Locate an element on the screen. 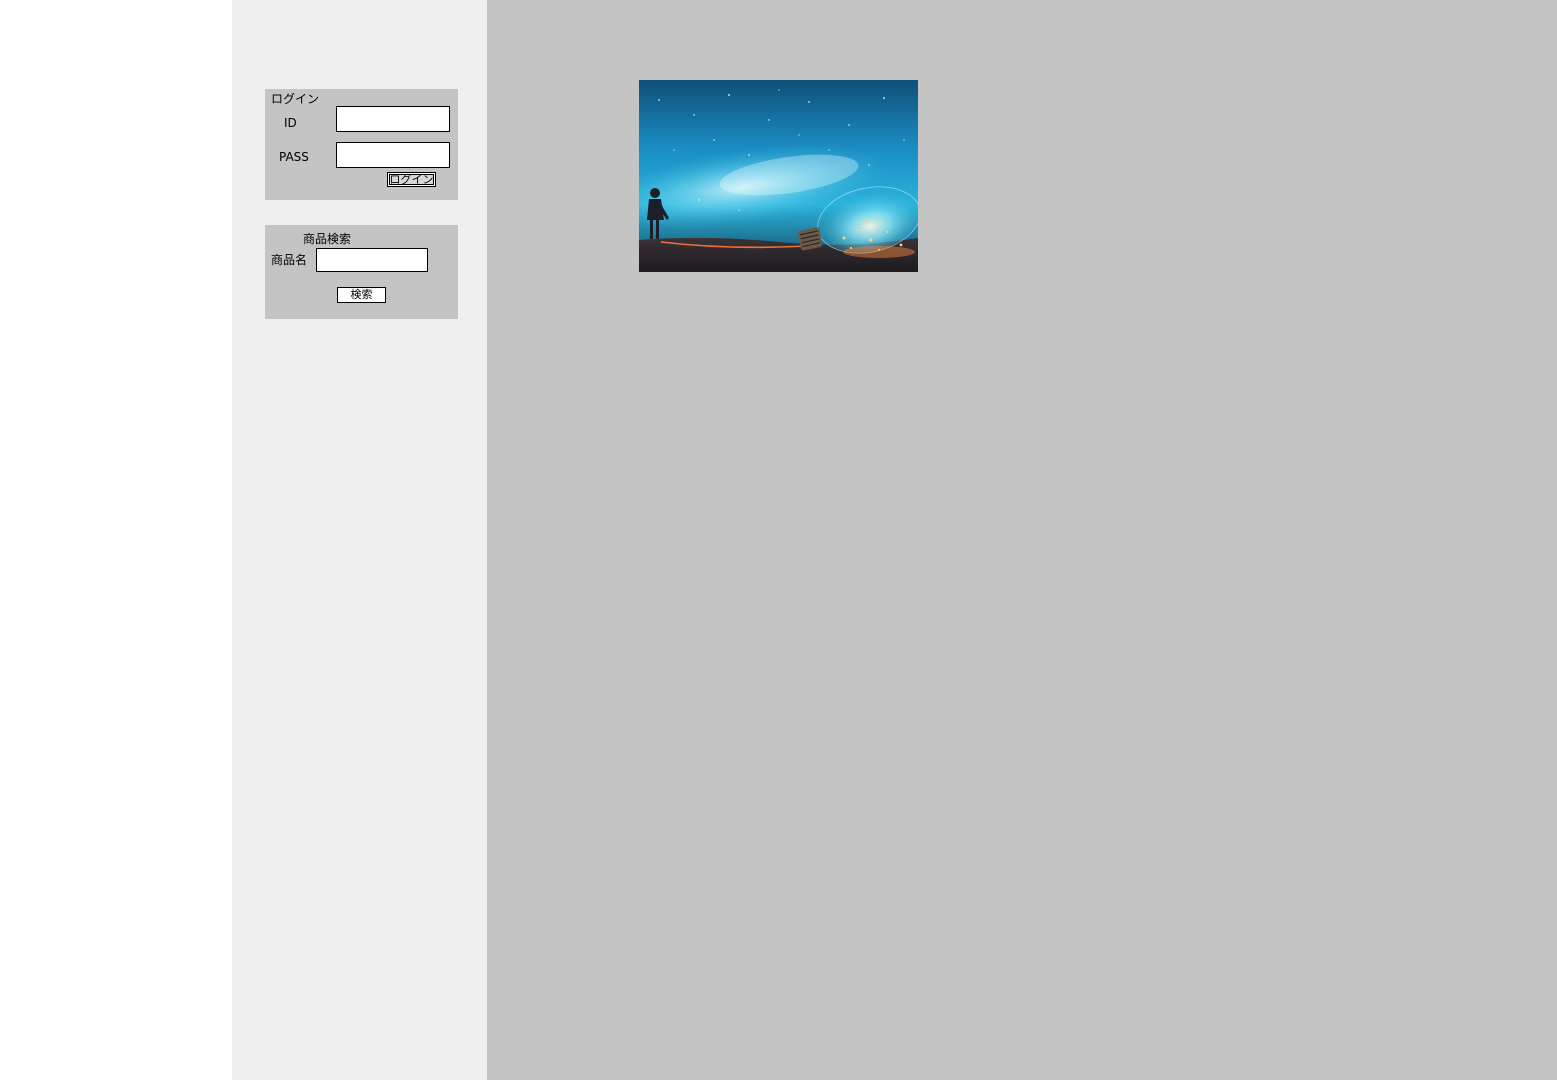 The height and width of the screenshot is (1080, 1557). hero-image is located at coordinates (778, 176).